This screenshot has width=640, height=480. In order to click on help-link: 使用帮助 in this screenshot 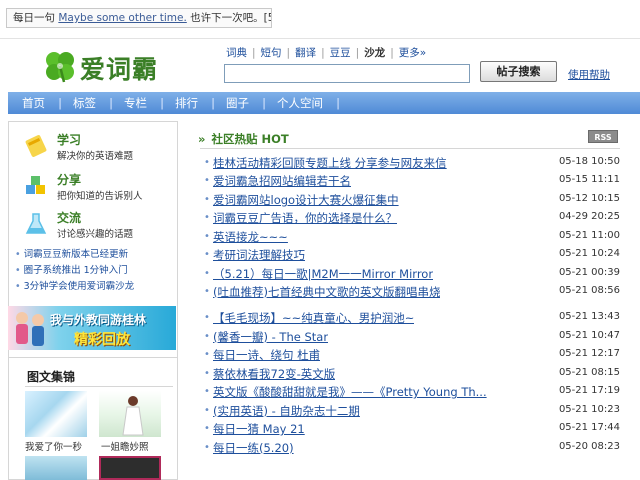, I will do `click(589, 74)`.